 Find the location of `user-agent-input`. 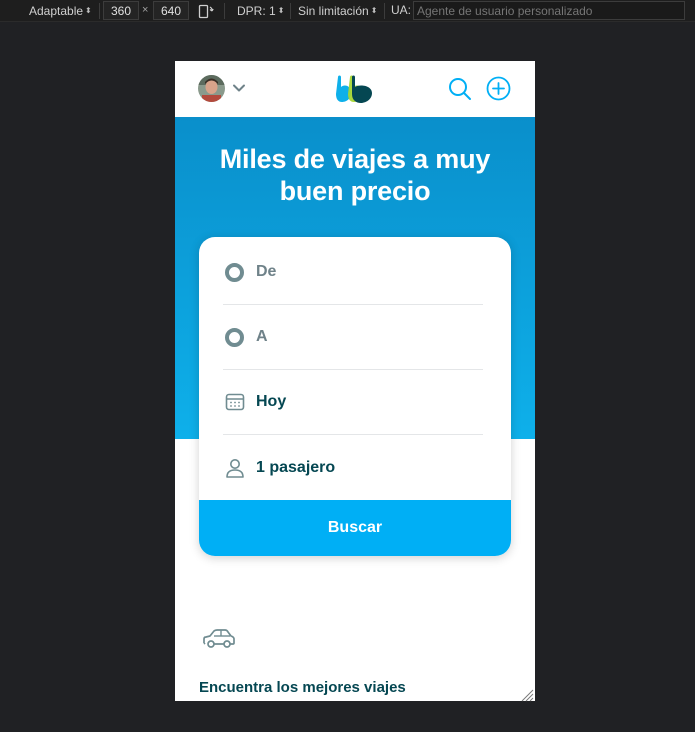

user-agent-input is located at coordinates (549, 10).